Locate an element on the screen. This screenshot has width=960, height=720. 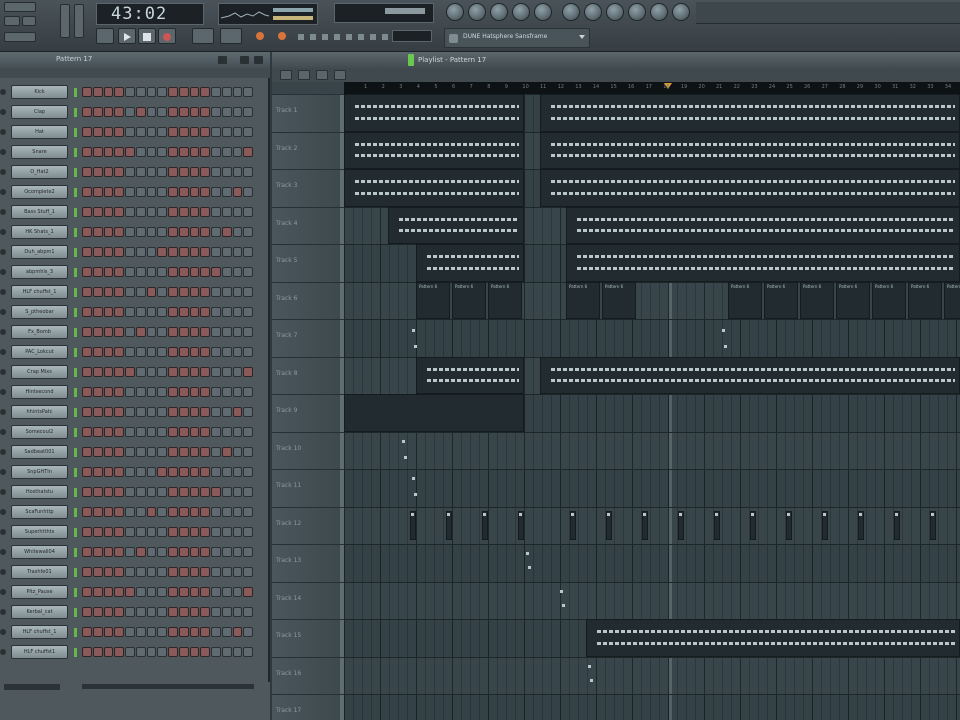
pattern-mode-button is located at coordinates (29, 21).